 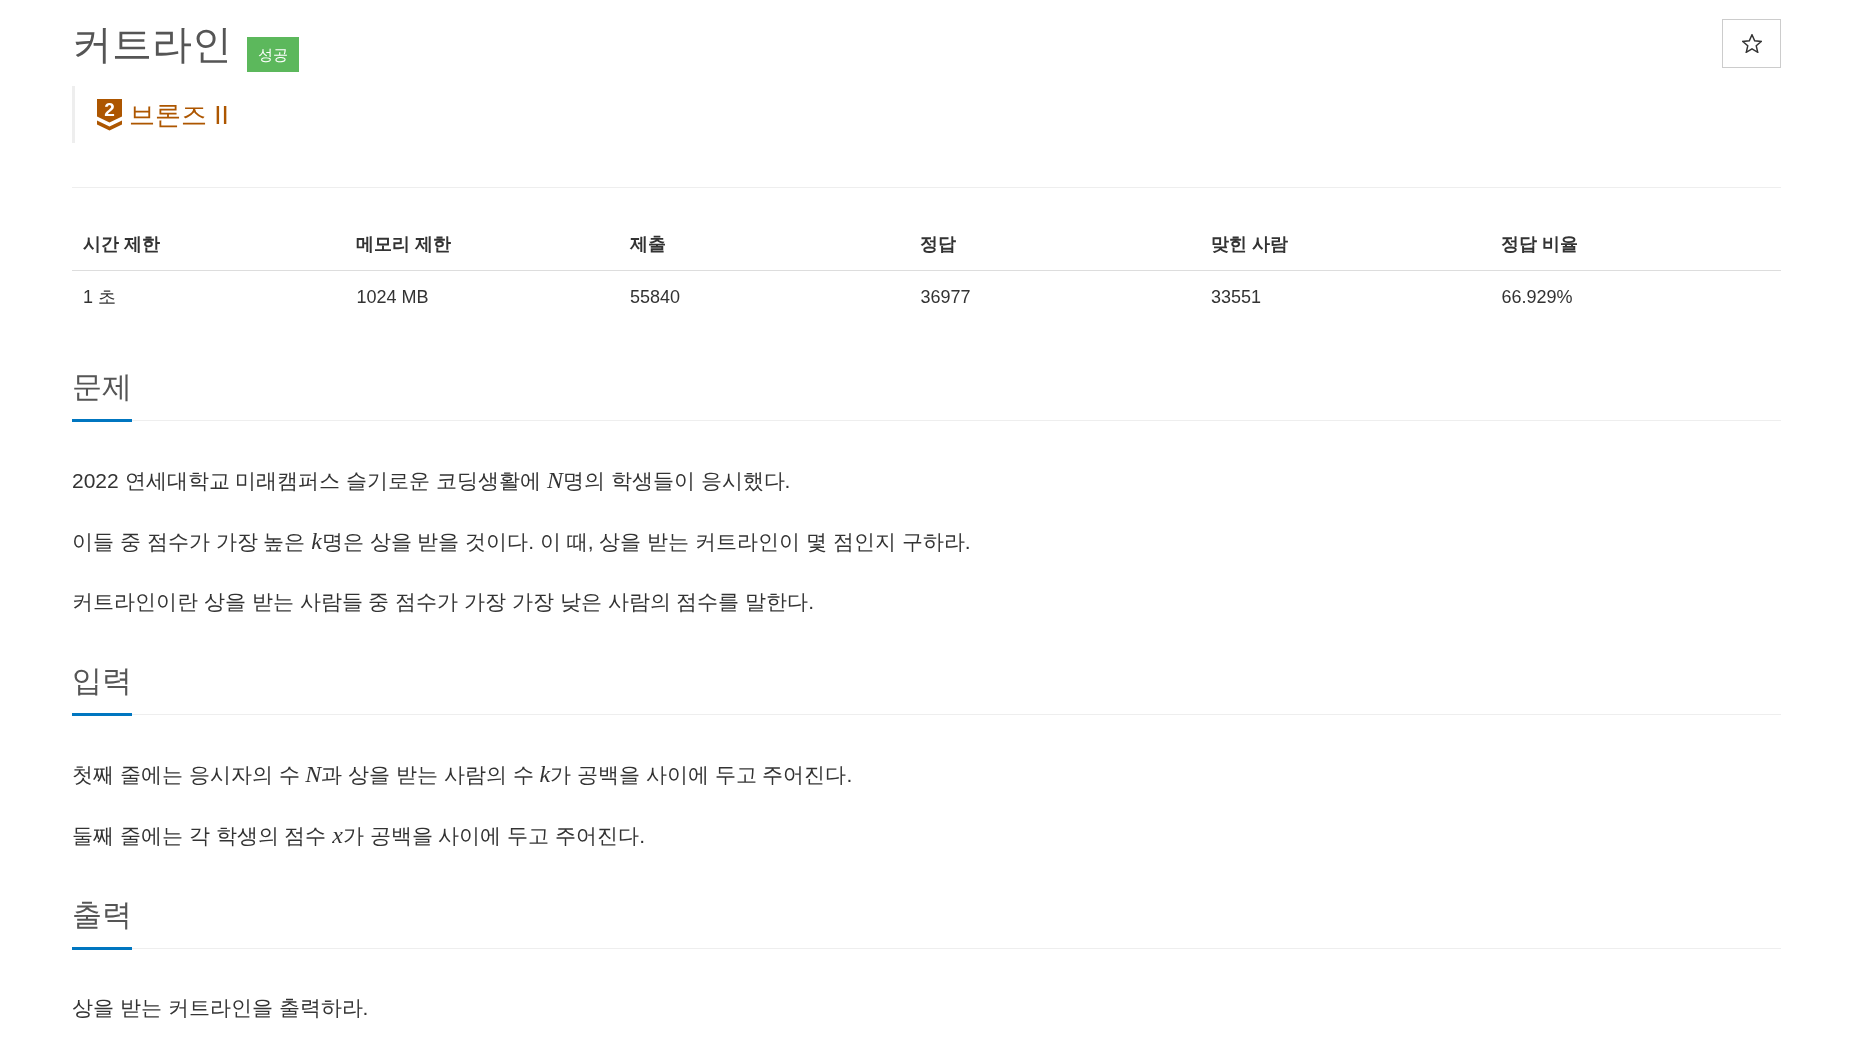 I want to click on section-paragraph: 상을 받는 커트라인을 출력하라., so click(x=221, y=1008).